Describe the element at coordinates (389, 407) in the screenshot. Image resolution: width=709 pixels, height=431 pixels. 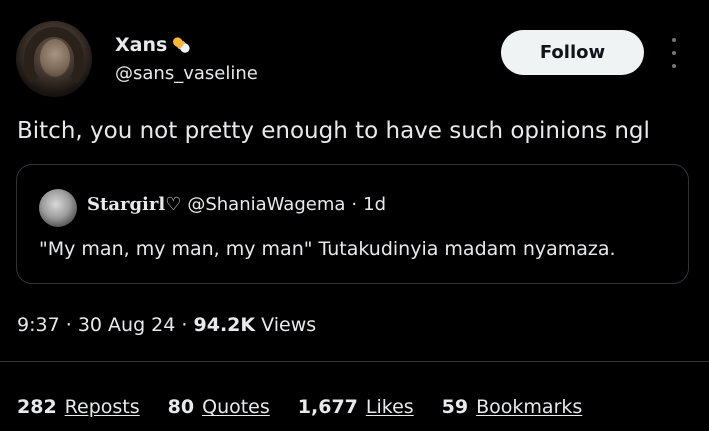
I see `likes-label: Likes` at that location.